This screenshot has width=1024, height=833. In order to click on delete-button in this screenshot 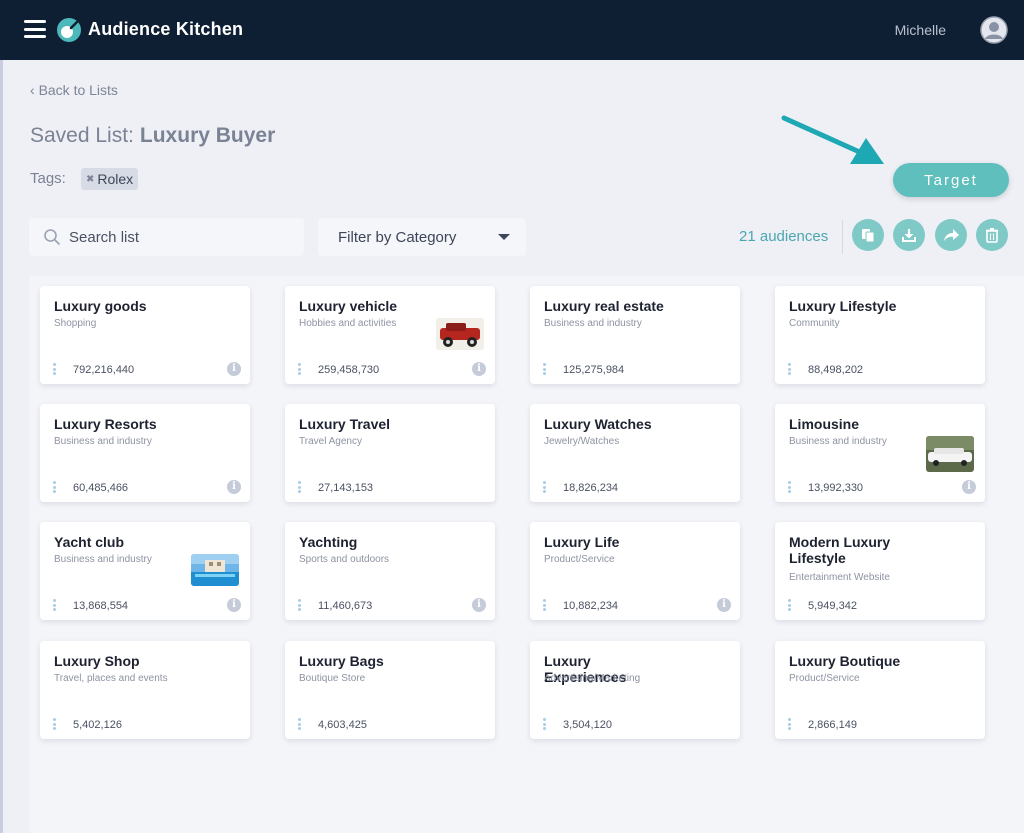, I will do `click(992, 235)`.